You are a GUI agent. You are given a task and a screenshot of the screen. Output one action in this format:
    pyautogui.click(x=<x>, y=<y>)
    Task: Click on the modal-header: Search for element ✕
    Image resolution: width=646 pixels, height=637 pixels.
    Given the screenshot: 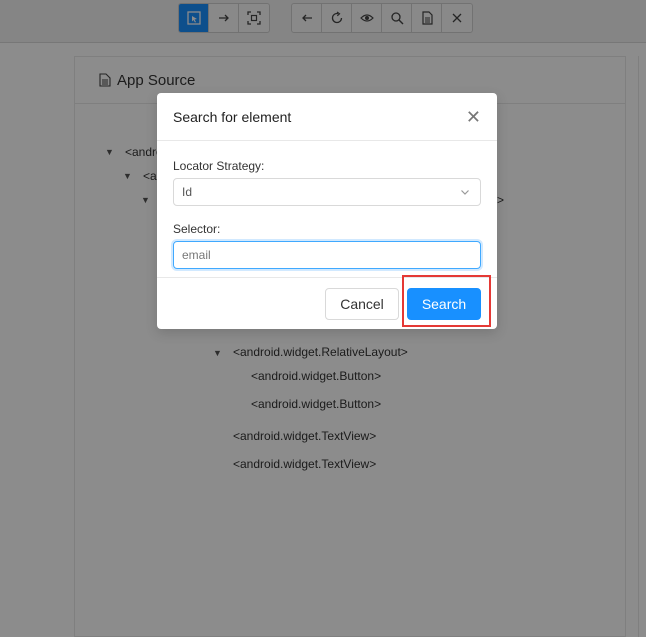 What is the action you would take?
    pyautogui.click(x=327, y=117)
    